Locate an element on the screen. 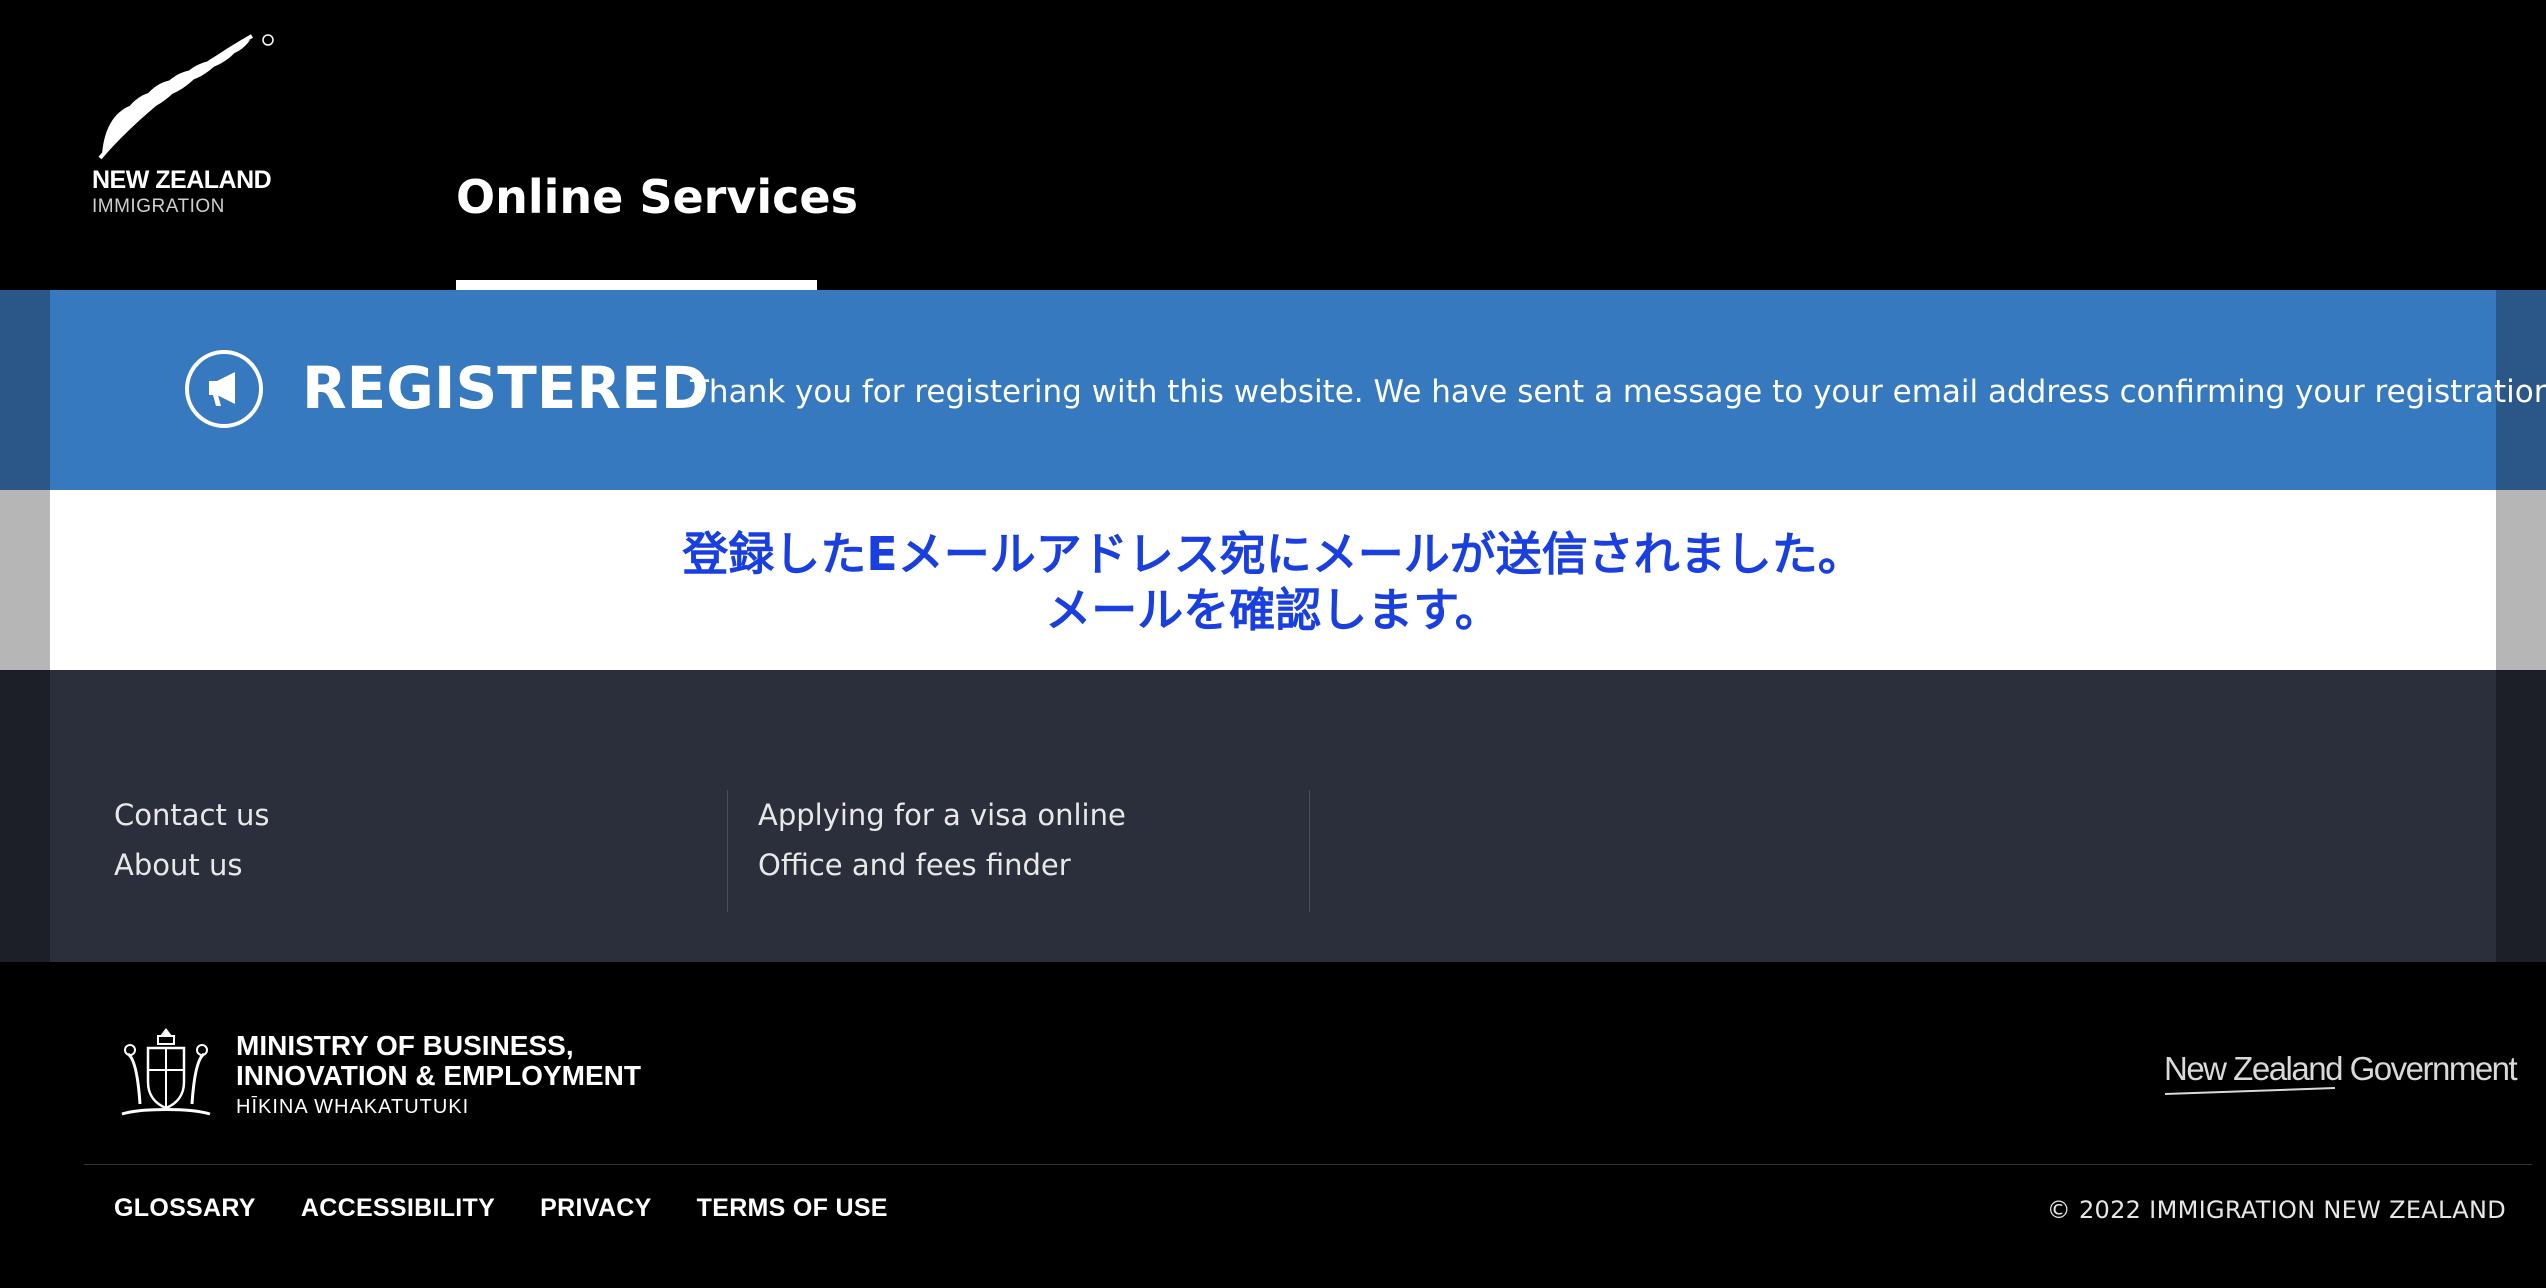  nz-government-logo: New Zealand Government is located at coordinates (2341, 1069).